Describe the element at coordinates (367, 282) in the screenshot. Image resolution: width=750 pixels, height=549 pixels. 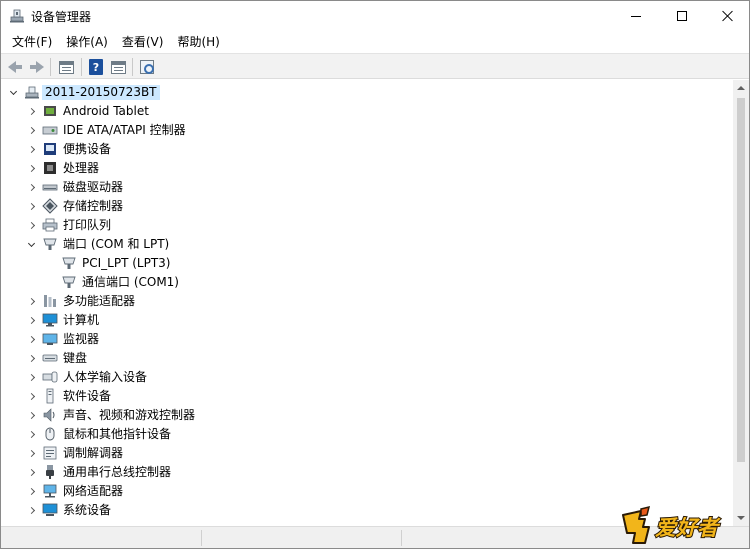
I see `tree-item-com1: 通信端口 (COM1)` at that location.